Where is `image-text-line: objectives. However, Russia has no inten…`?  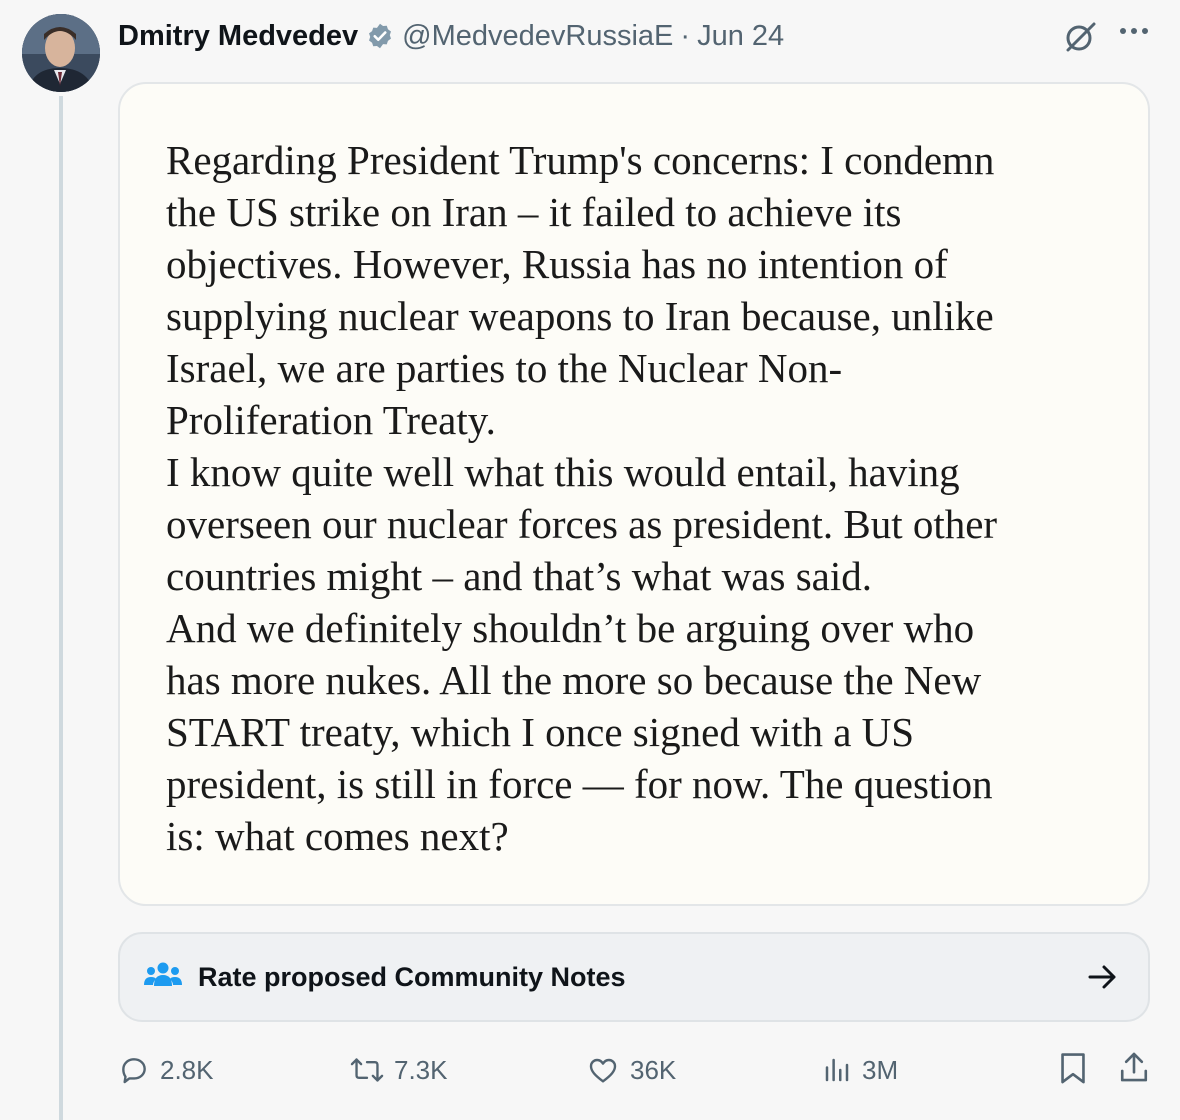 image-text-line: objectives. However, Russia has no inten… is located at coordinates (557, 264).